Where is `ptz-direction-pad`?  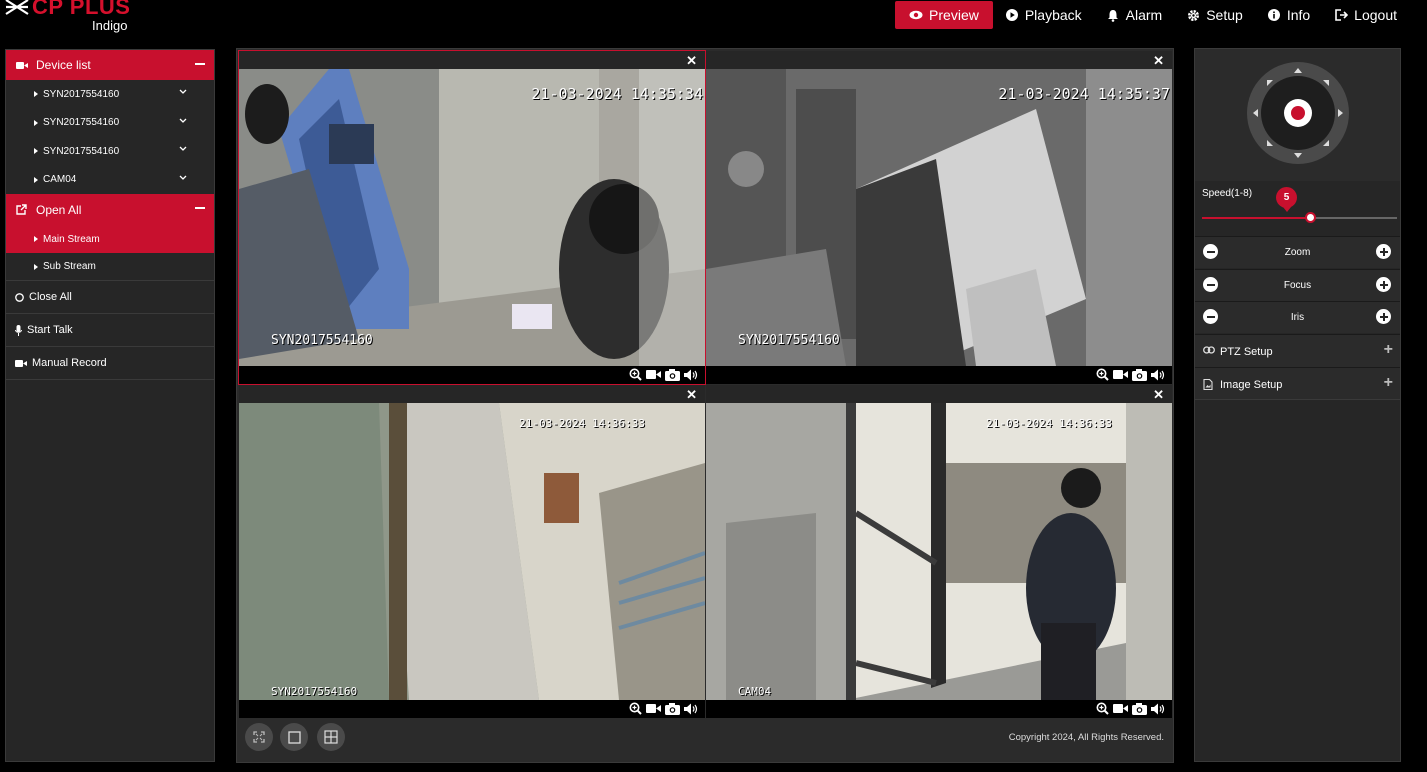
ptz-direction-pad is located at coordinates (1297, 115).